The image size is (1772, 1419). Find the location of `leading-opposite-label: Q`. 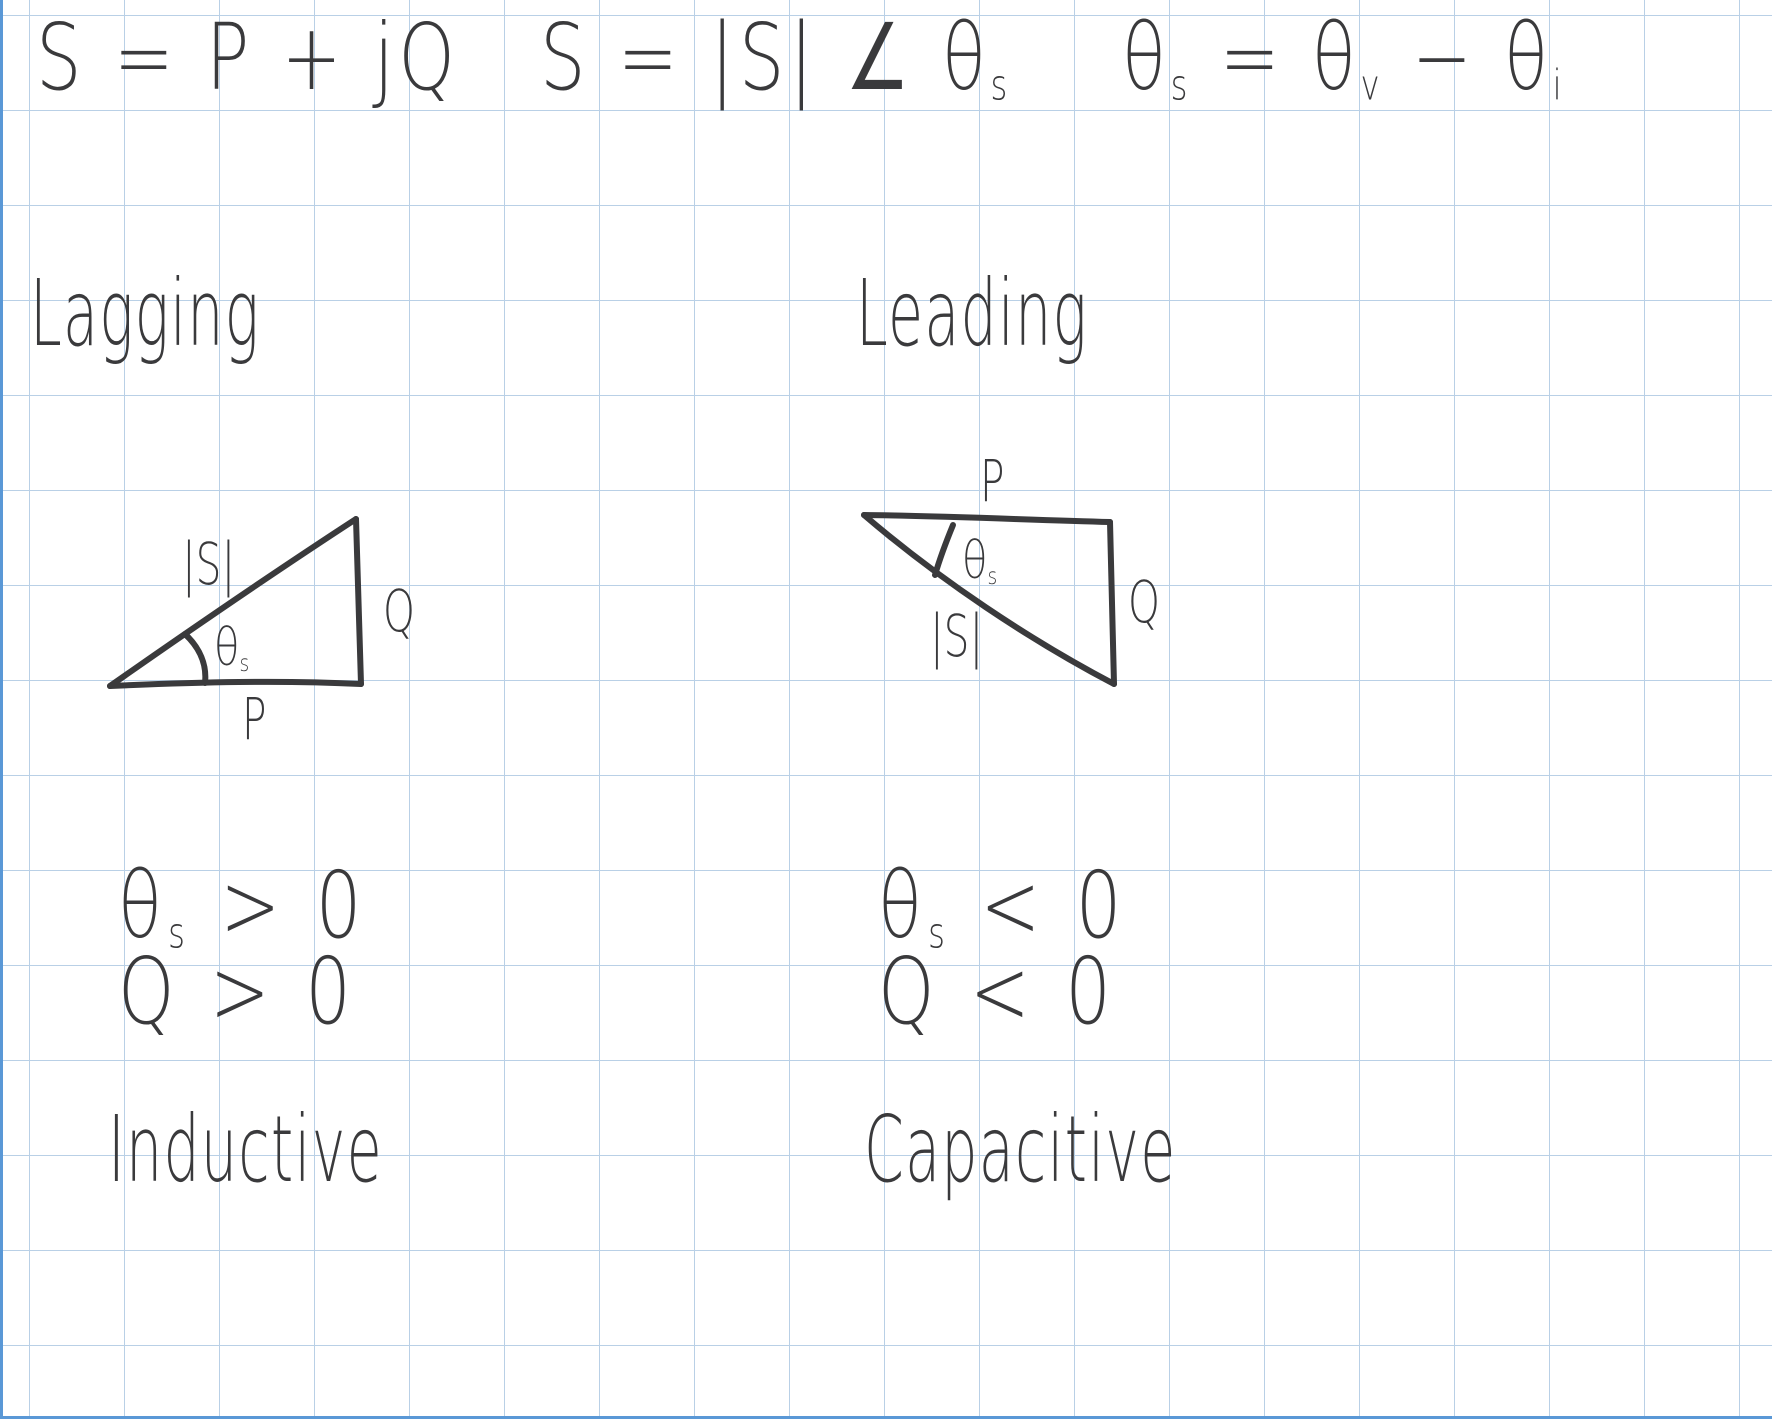

leading-opposite-label: Q is located at coordinates (1144, 602).